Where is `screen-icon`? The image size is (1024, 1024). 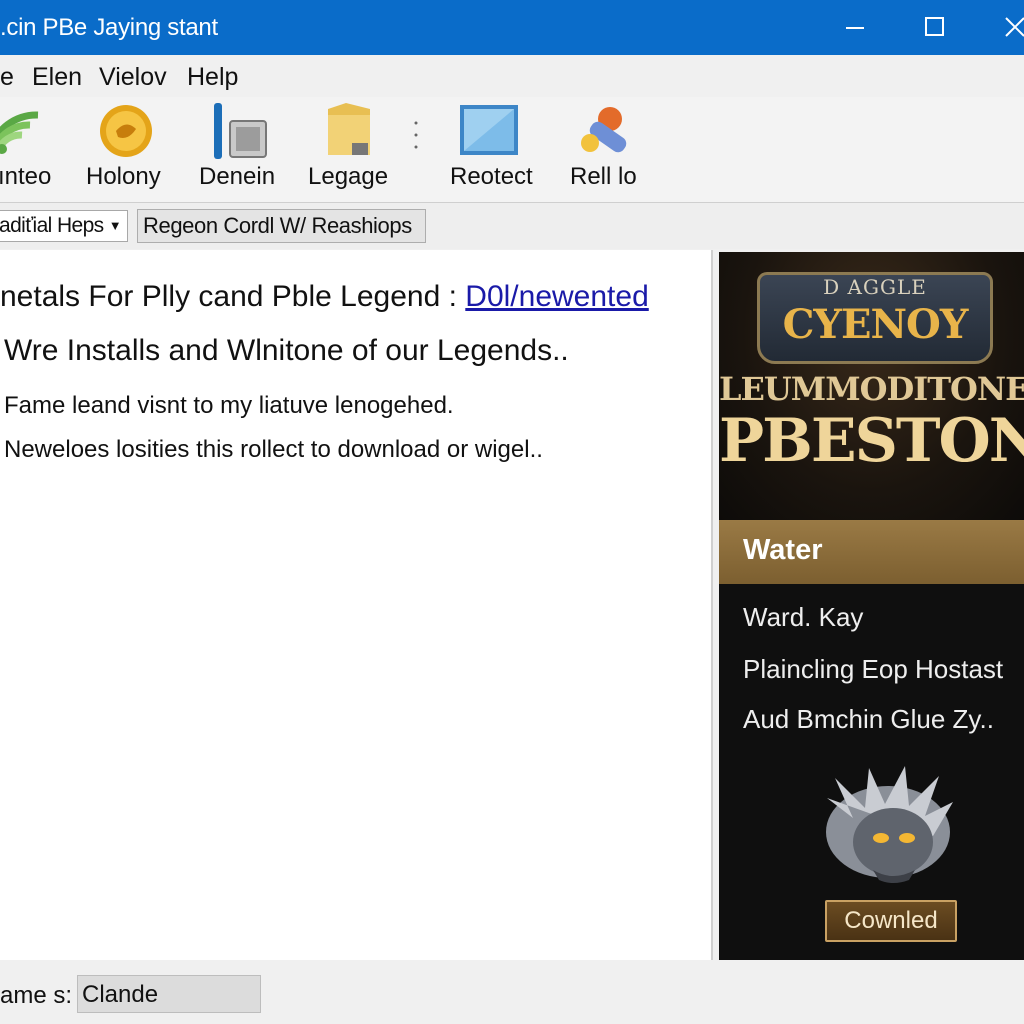 screen-icon is located at coordinates (489, 130).